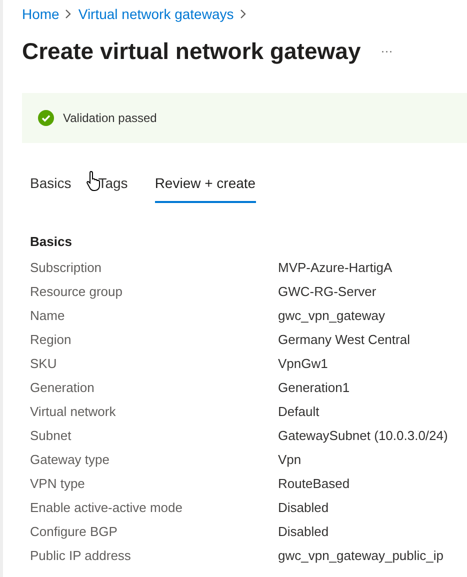 The width and height of the screenshot is (467, 577). Describe the element at coordinates (205, 187) in the screenshot. I see `tab: Review + create` at that location.